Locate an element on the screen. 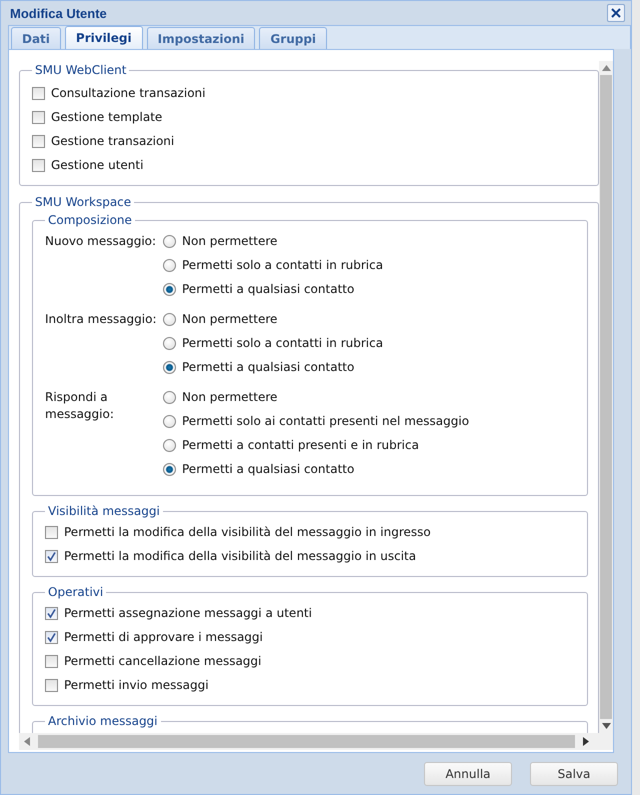 This screenshot has width=640, height=795. field-label: Rispondi a messaggio: is located at coordinates (80, 406).